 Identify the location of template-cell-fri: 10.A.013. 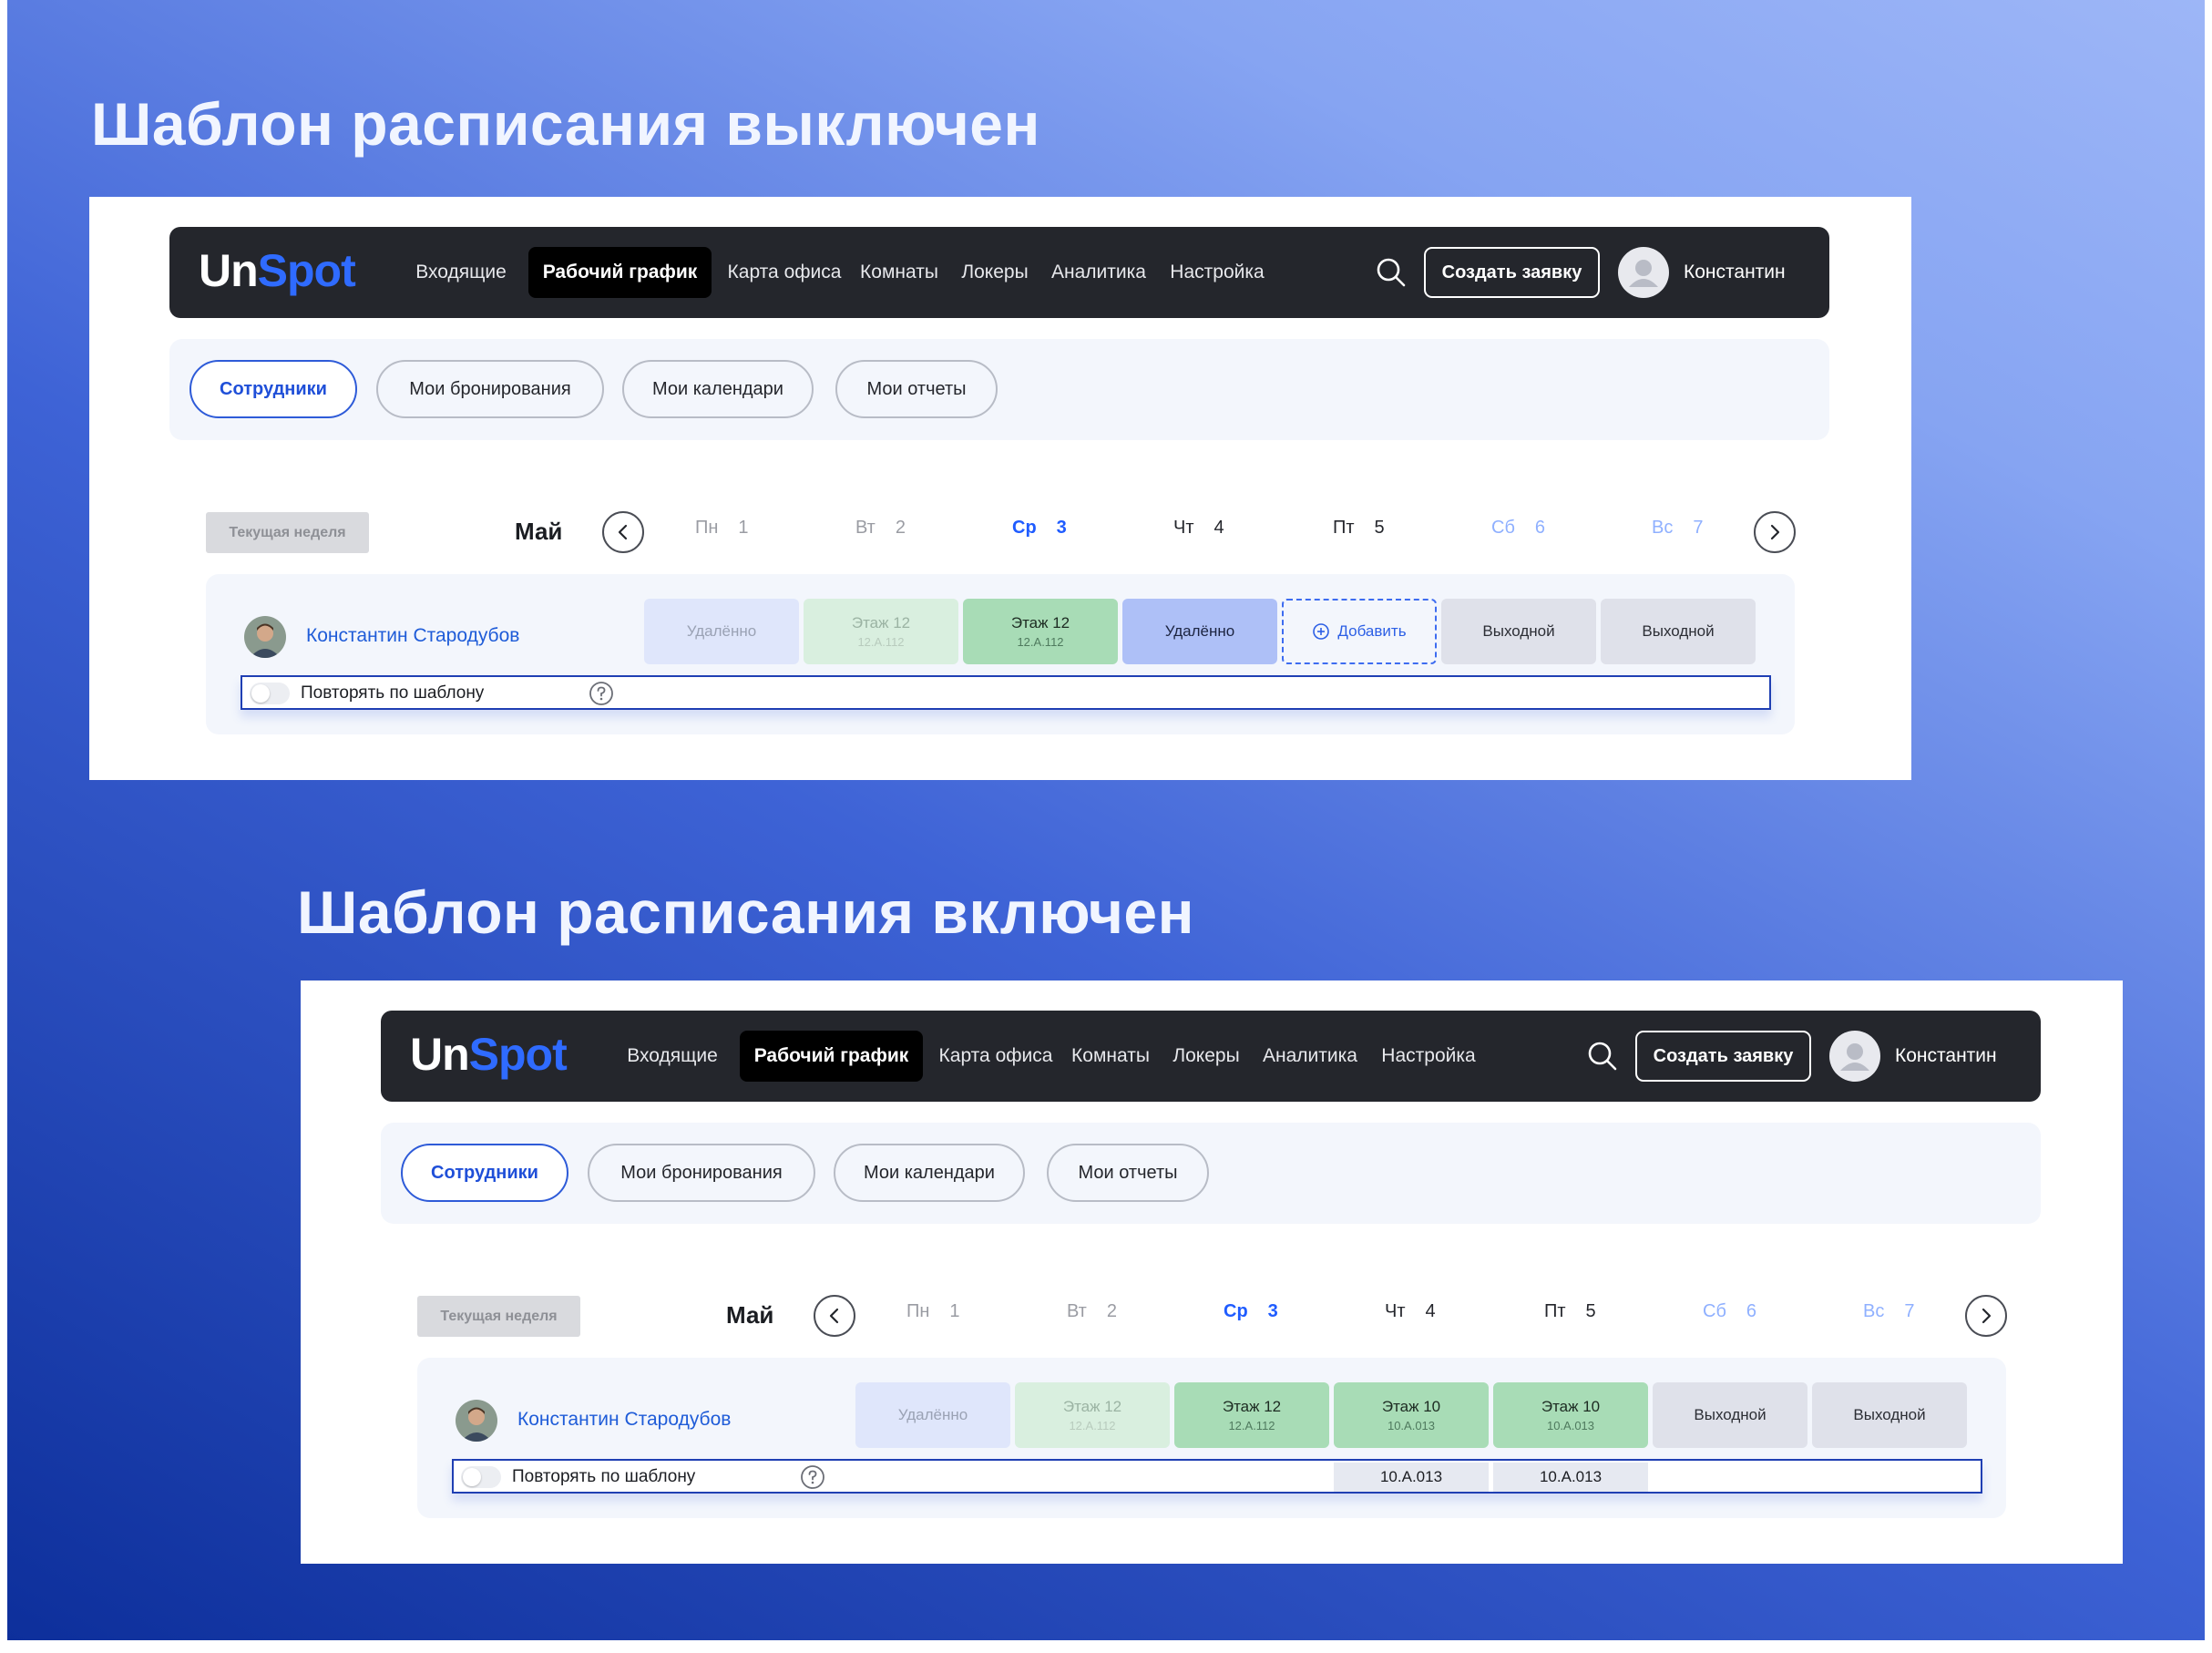
(1570, 1477).